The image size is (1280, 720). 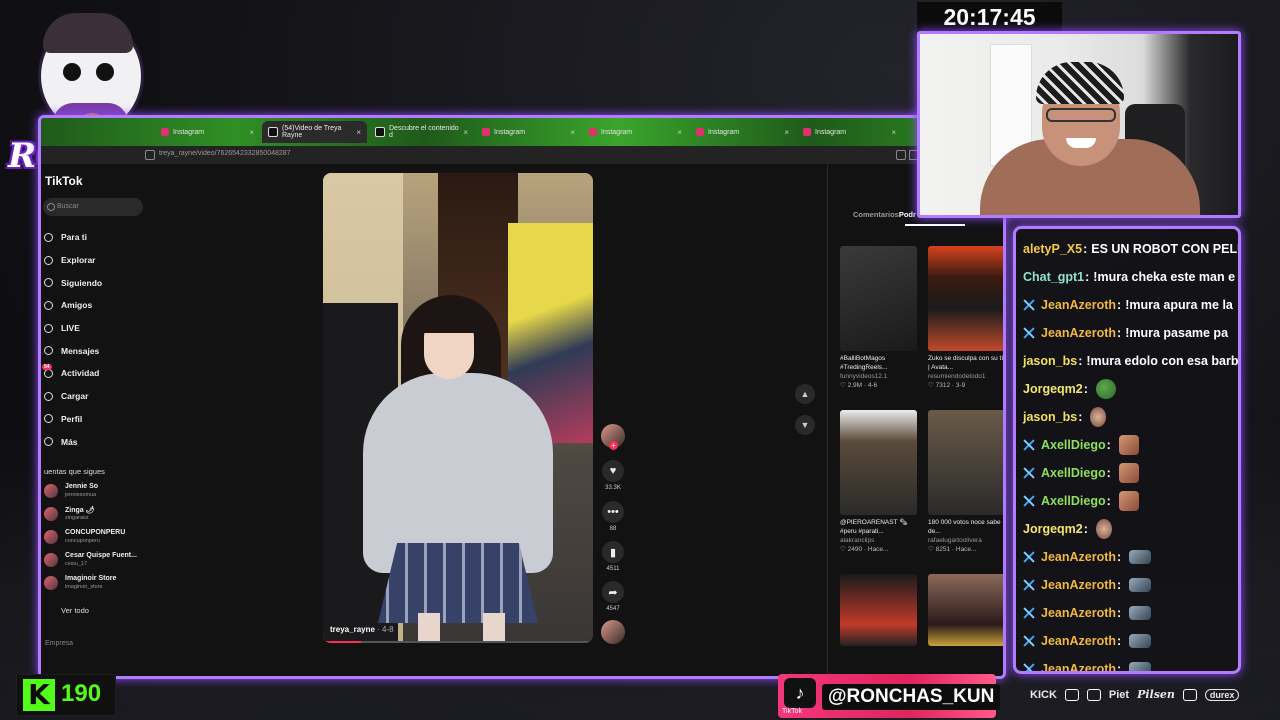 What do you see at coordinates (876, 214) in the screenshot?
I see `tab-comments: Comentarios` at bounding box center [876, 214].